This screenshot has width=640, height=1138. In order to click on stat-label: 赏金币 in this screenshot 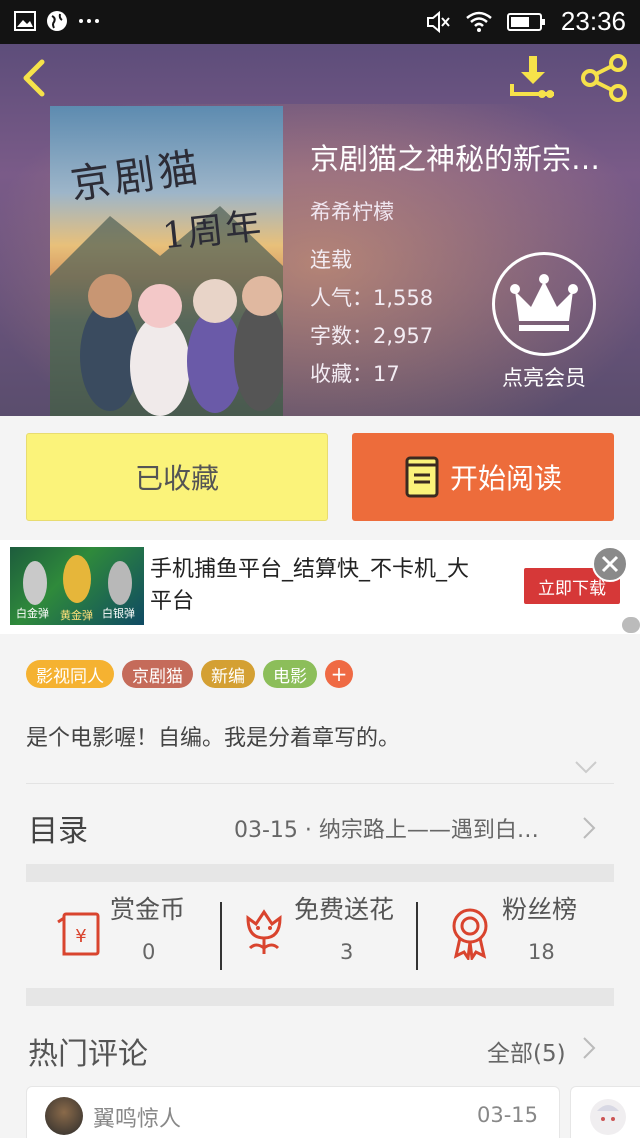, I will do `click(148, 909)`.